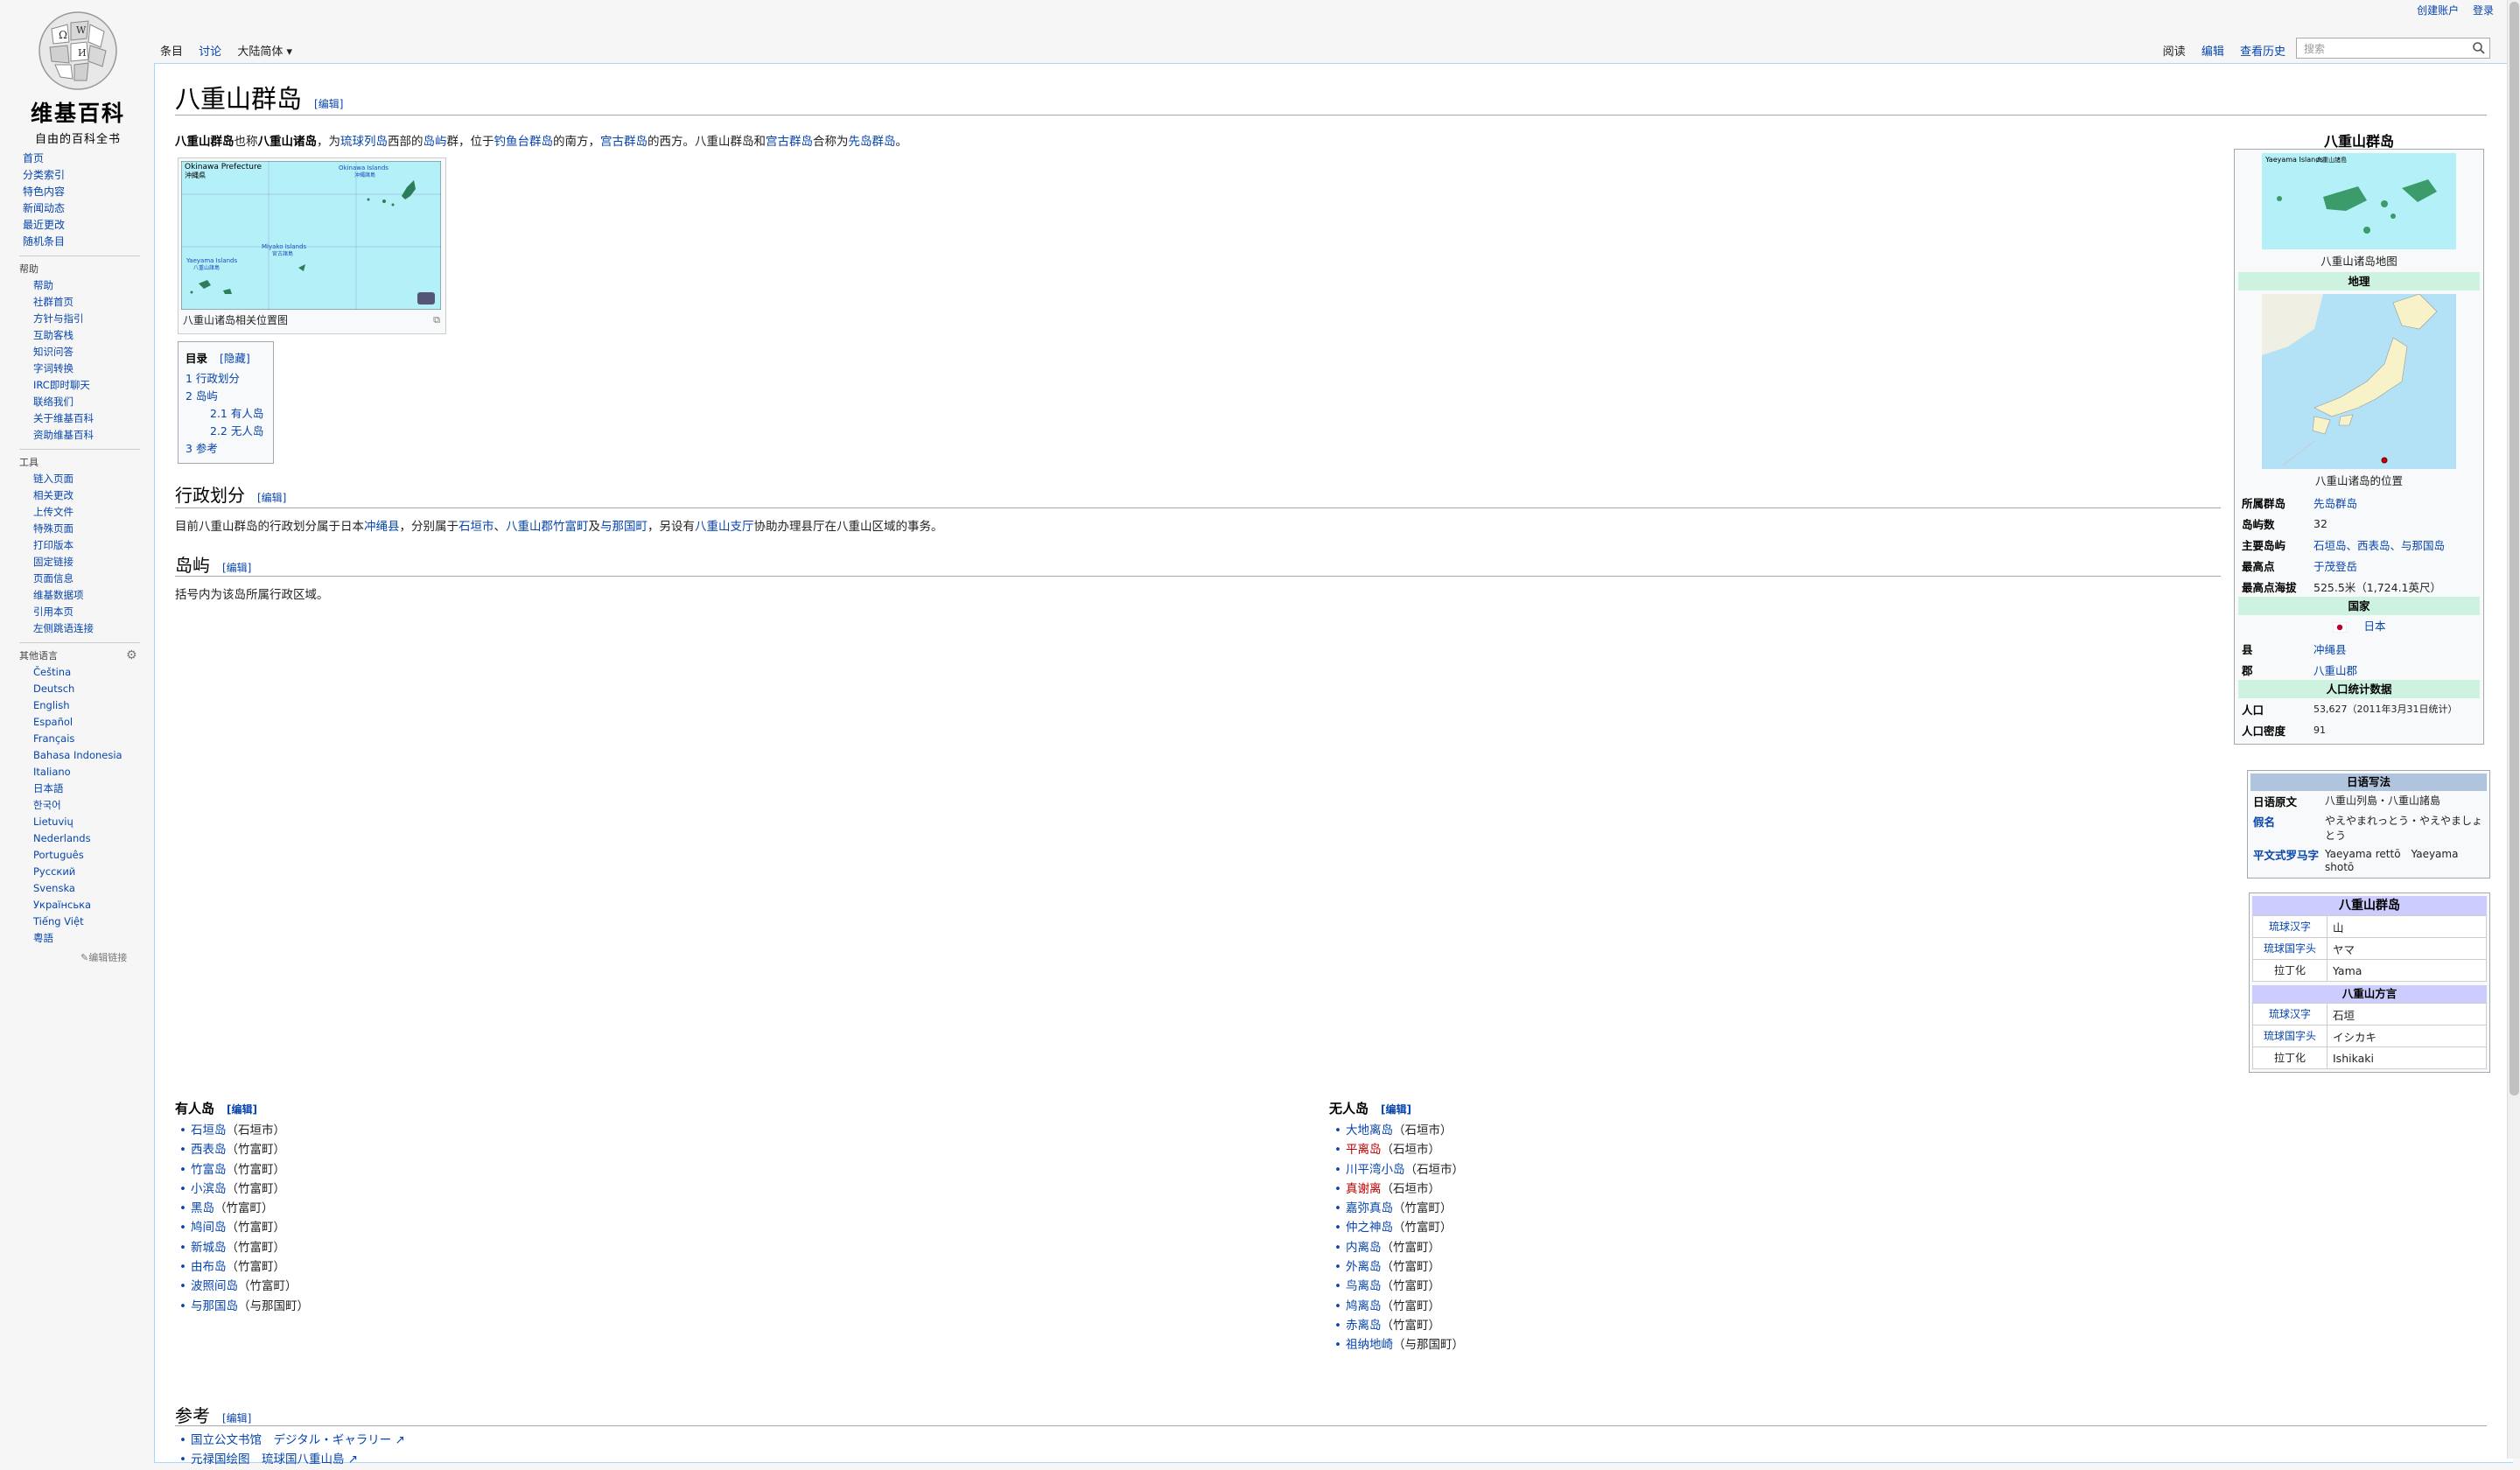 Image resolution: width=2520 pixels, height=1470 pixels. What do you see at coordinates (74, 463) in the screenshot?
I see `sidebar-tools-heading: 工具` at bounding box center [74, 463].